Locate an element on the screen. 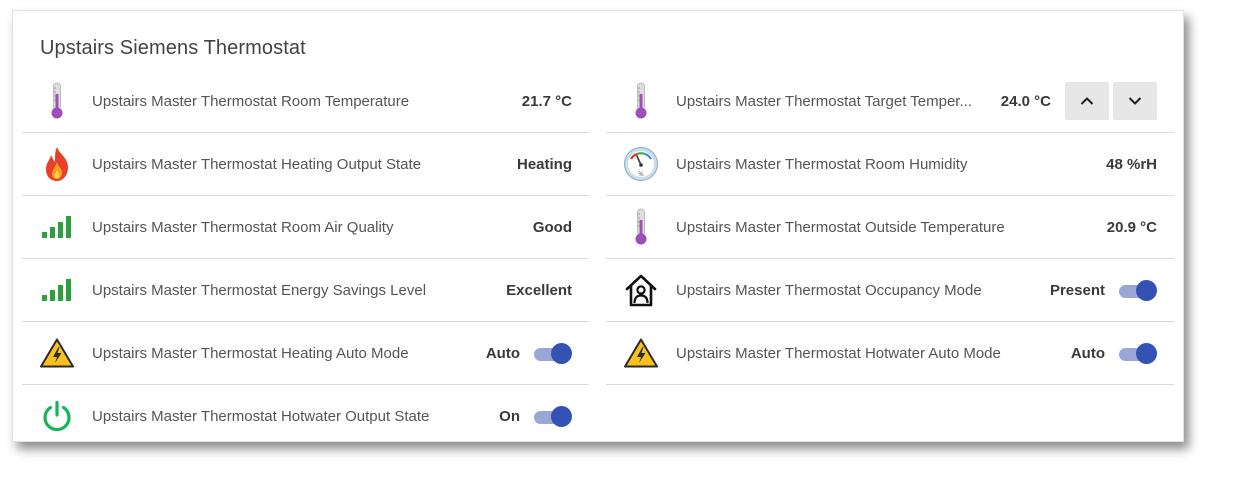  heating-auto-mode-toggle is located at coordinates (552, 353).